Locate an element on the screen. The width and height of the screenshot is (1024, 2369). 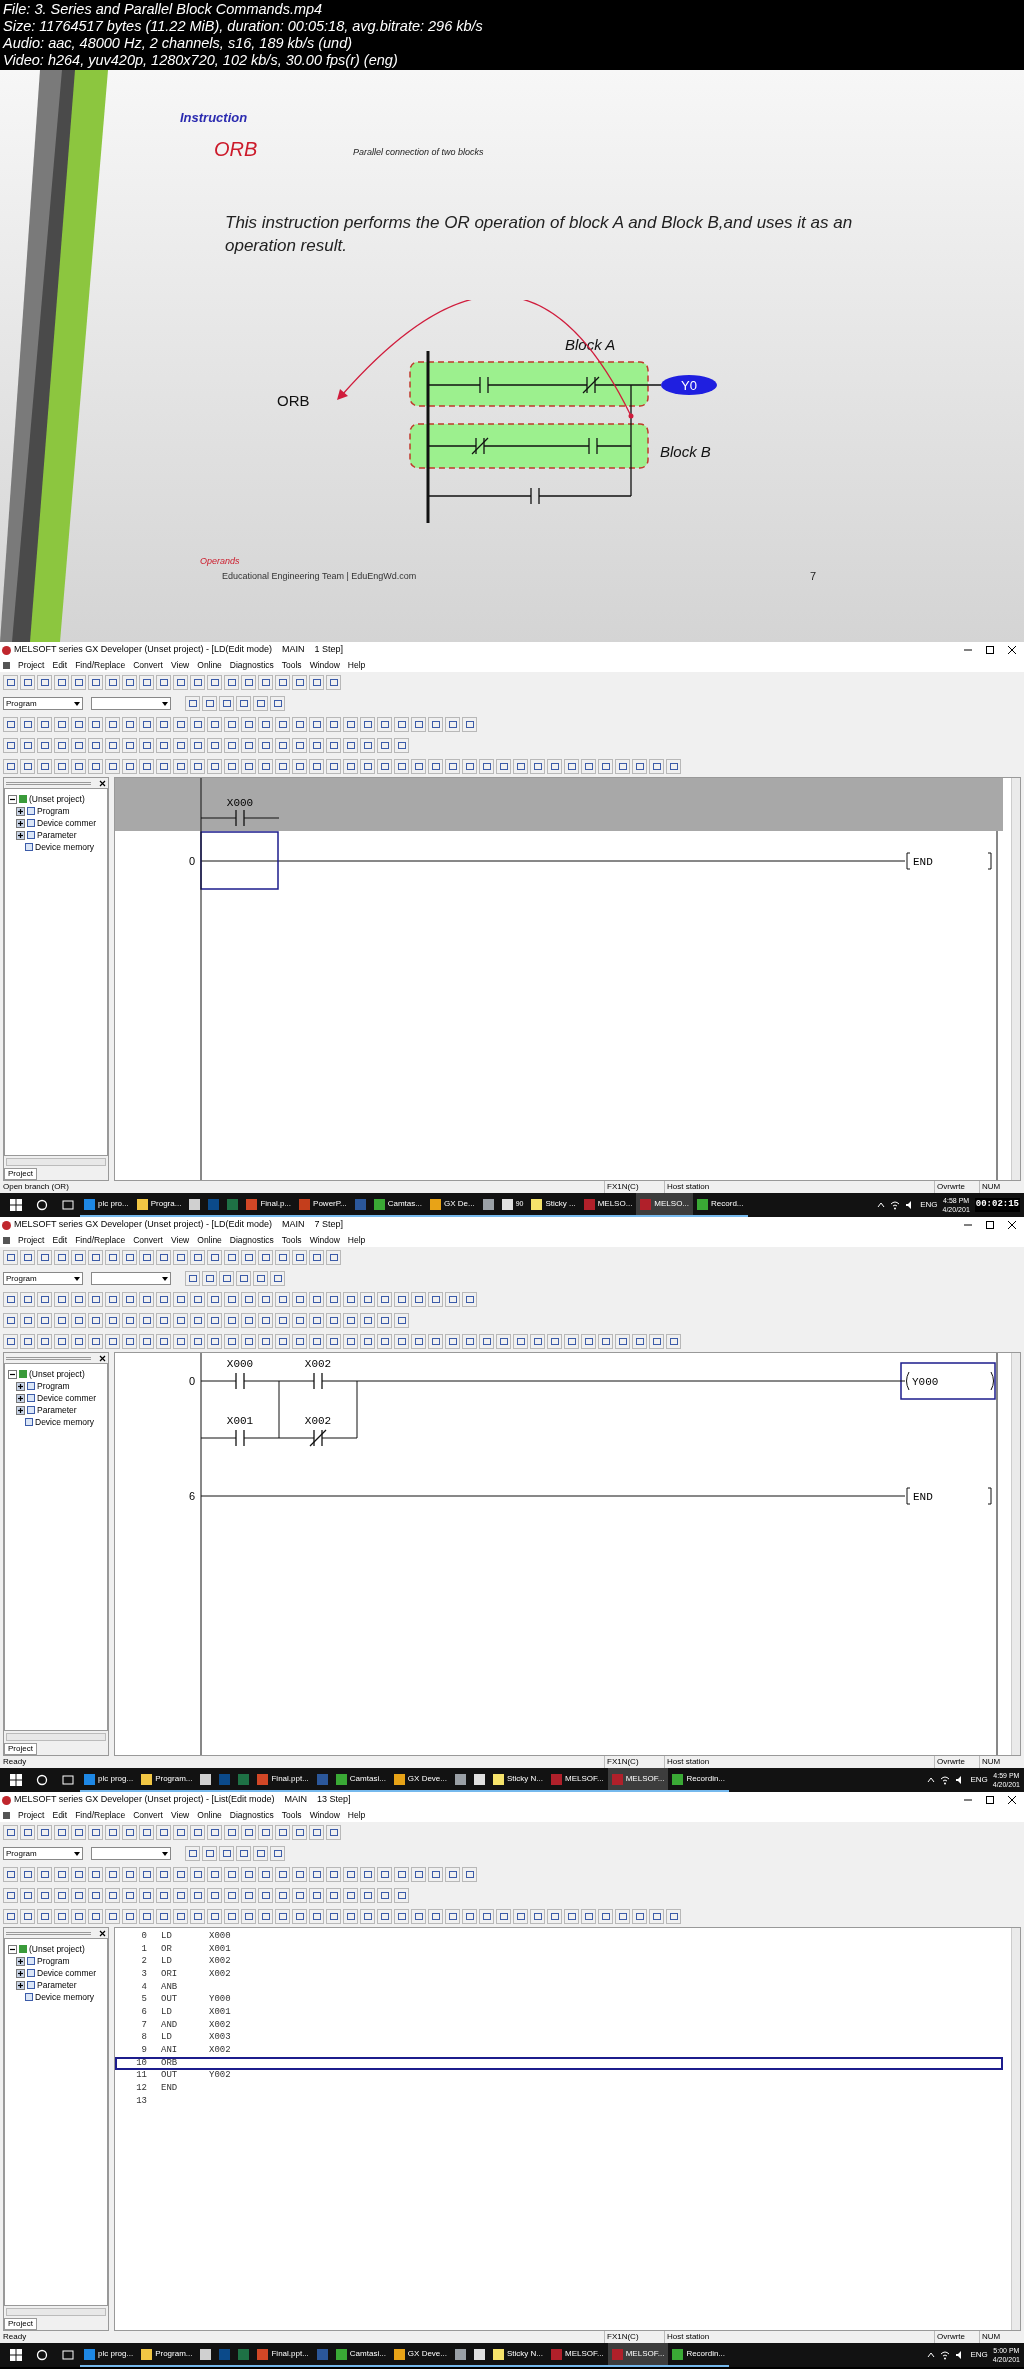
chevron-up-icon is located at coordinates (931, 1780).